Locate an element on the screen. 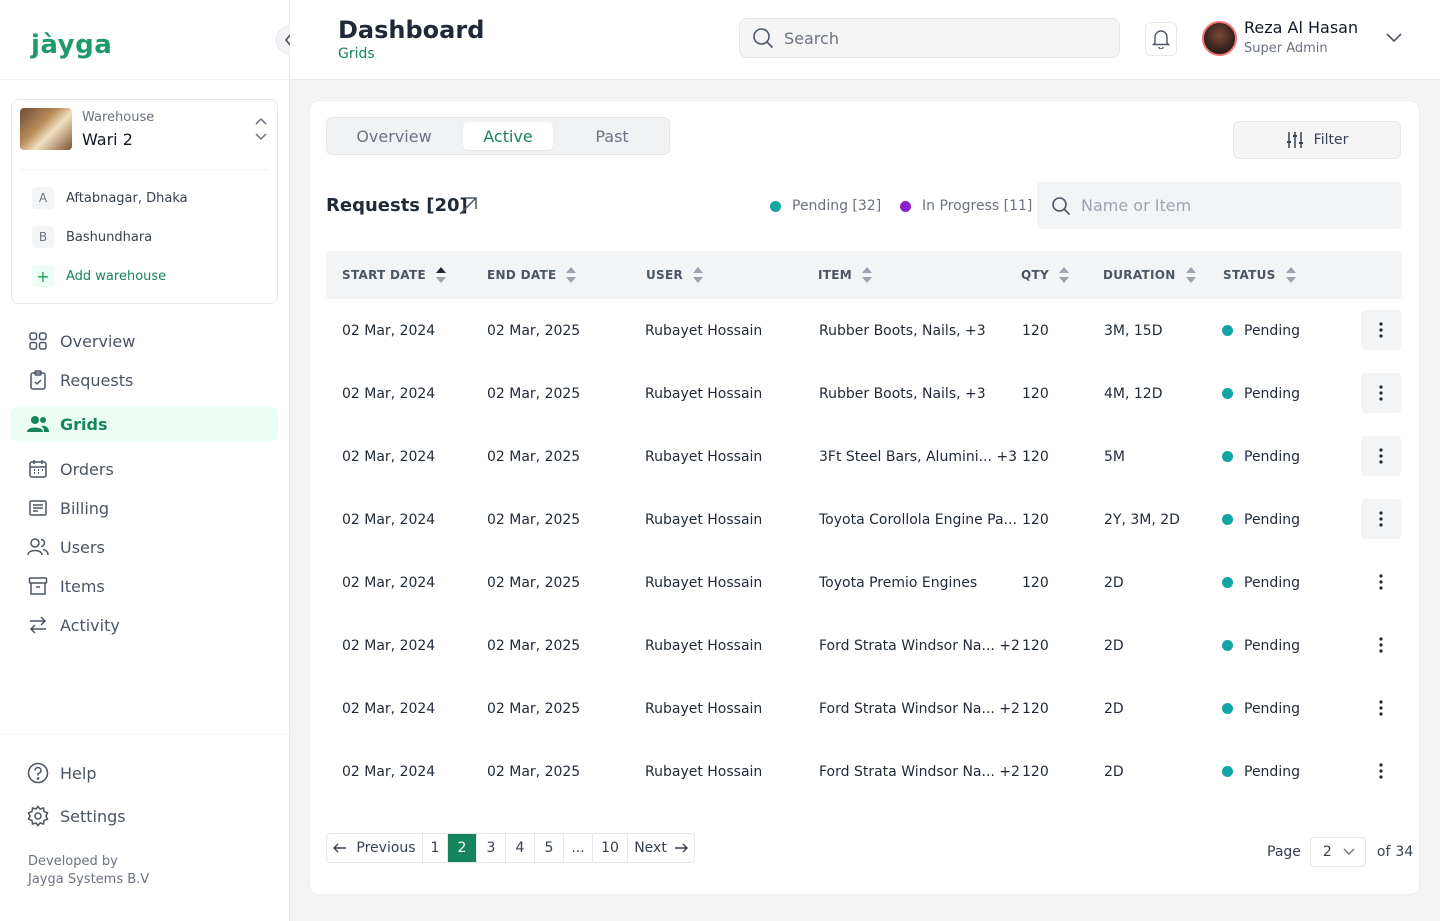  header-duration: DURATION is located at coordinates (1149, 275).